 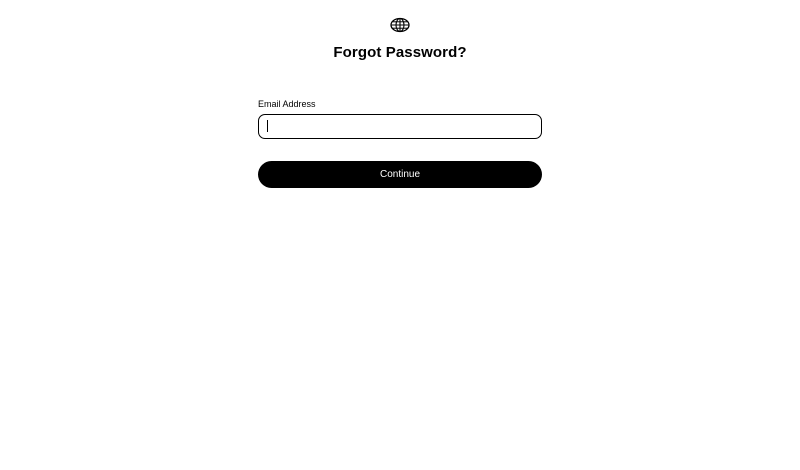 What do you see at coordinates (400, 126) in the screenshot?
I see `email-field` at bounding box center [400, 126].